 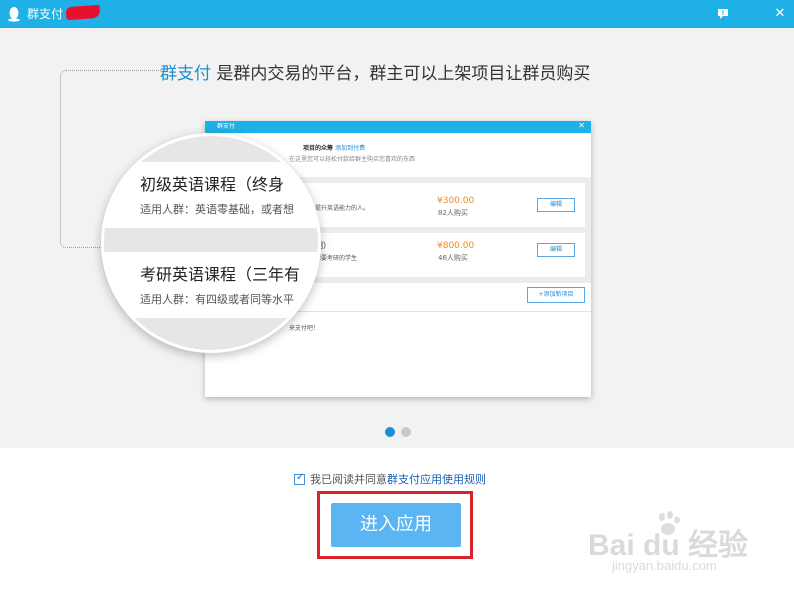 What do you see at coordinates (342, 208) in the screenshot?
I see `mockup-item-desc: 提升英语能力的人。` at bounding box center [342, 208].